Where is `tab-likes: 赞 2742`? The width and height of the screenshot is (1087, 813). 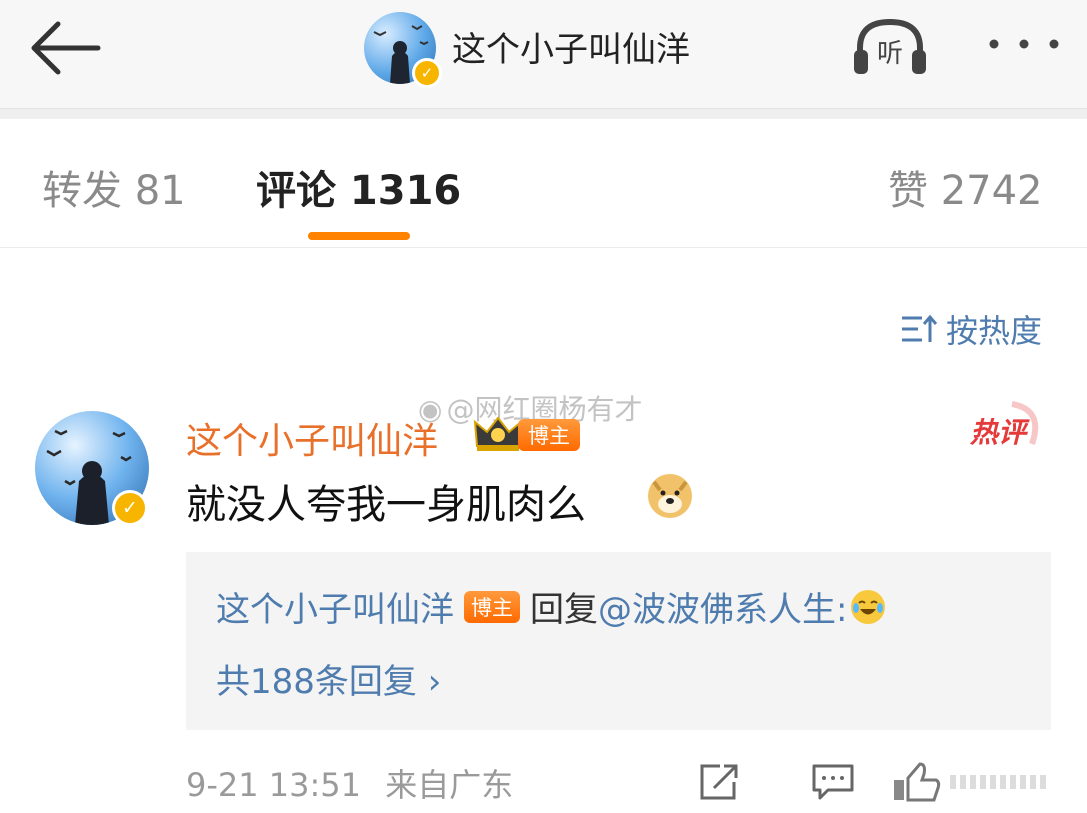
tab-likes: 赞 2742 is located at coordinates (965, 187).